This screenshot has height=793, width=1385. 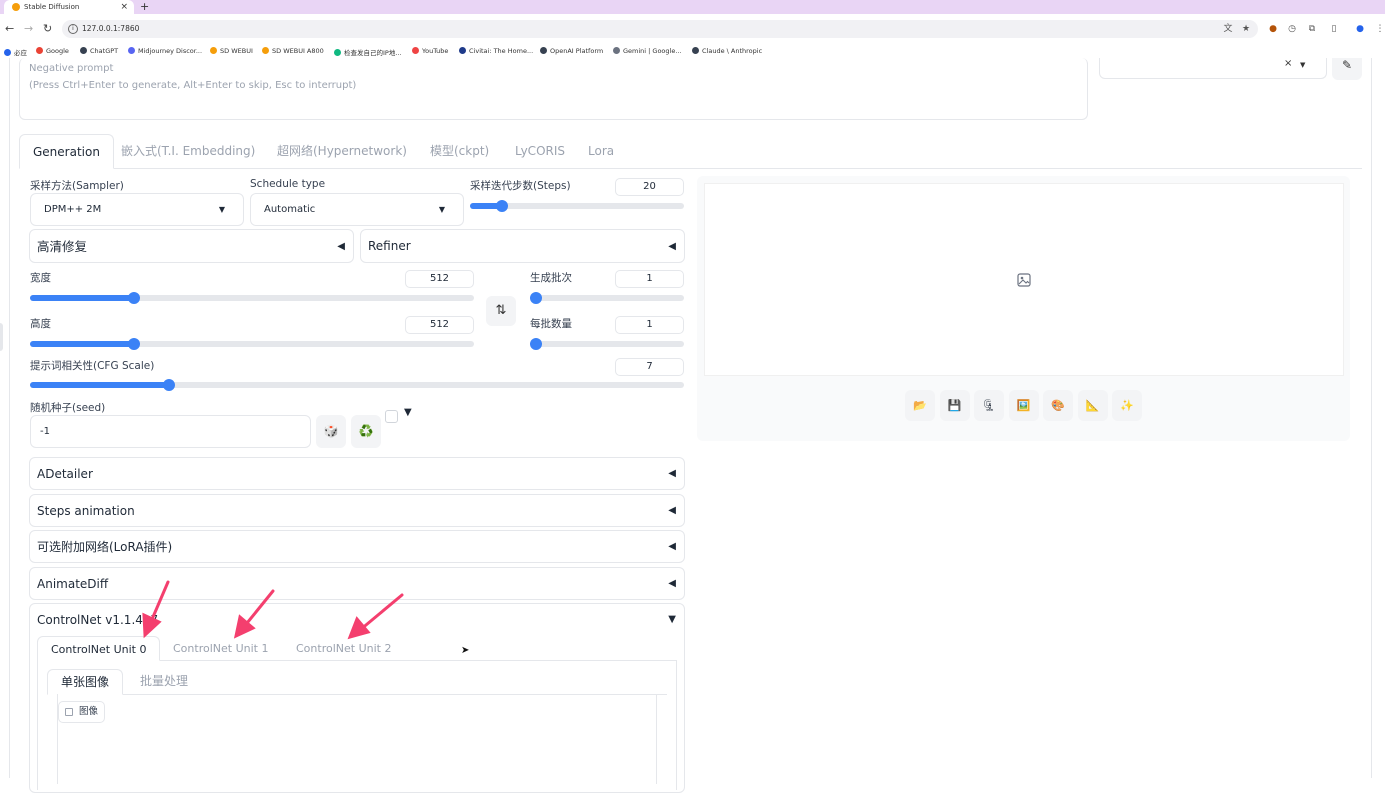 I want to click on tab-lycoris: LyCORIS, so click(x=540, y=151).